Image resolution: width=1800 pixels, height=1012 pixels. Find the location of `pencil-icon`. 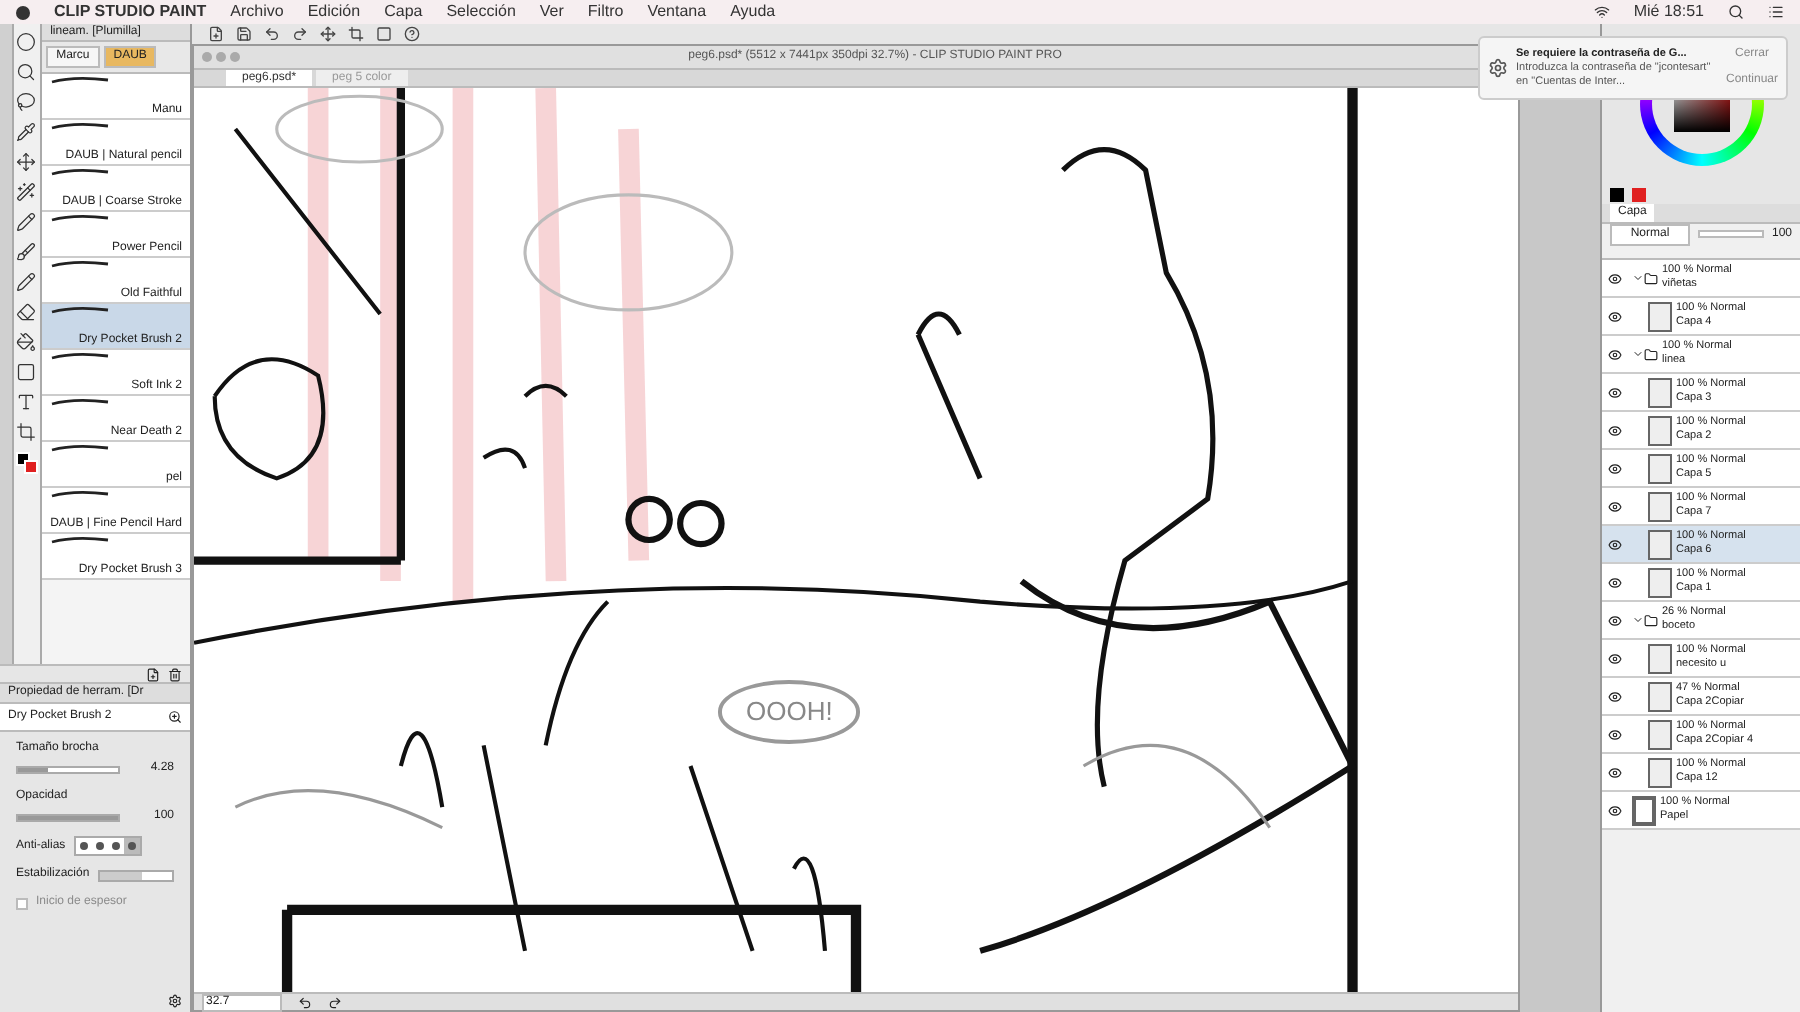

pencil-icon is located at coordinates (26, 282).